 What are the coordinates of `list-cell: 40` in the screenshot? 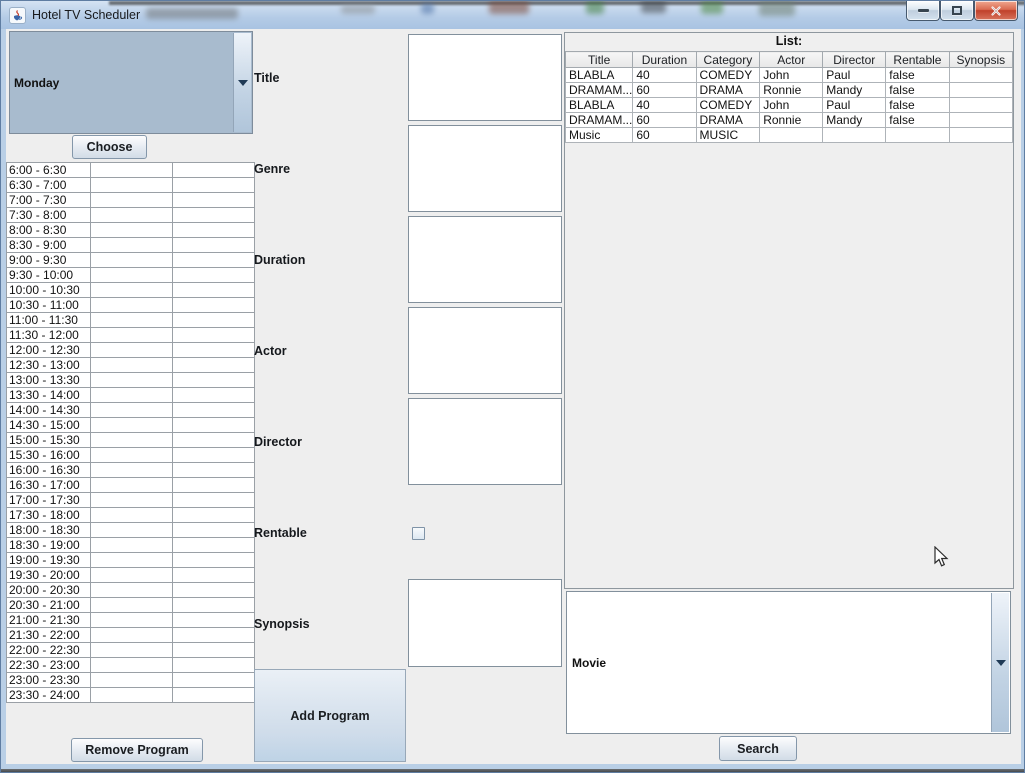 It's located at (664, 75).